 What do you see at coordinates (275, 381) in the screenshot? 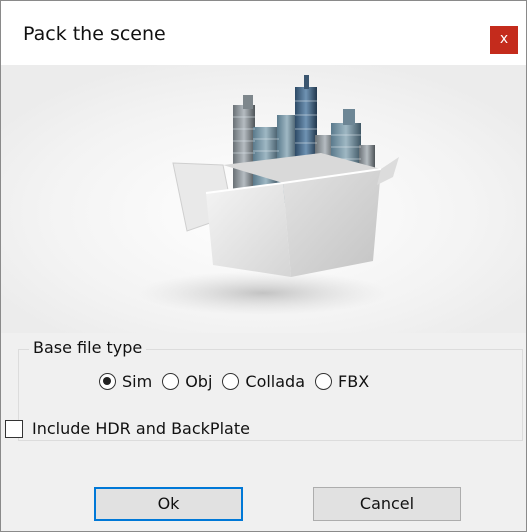
I see `radio-collada-label: Collada` at bounding box center [275, 381].